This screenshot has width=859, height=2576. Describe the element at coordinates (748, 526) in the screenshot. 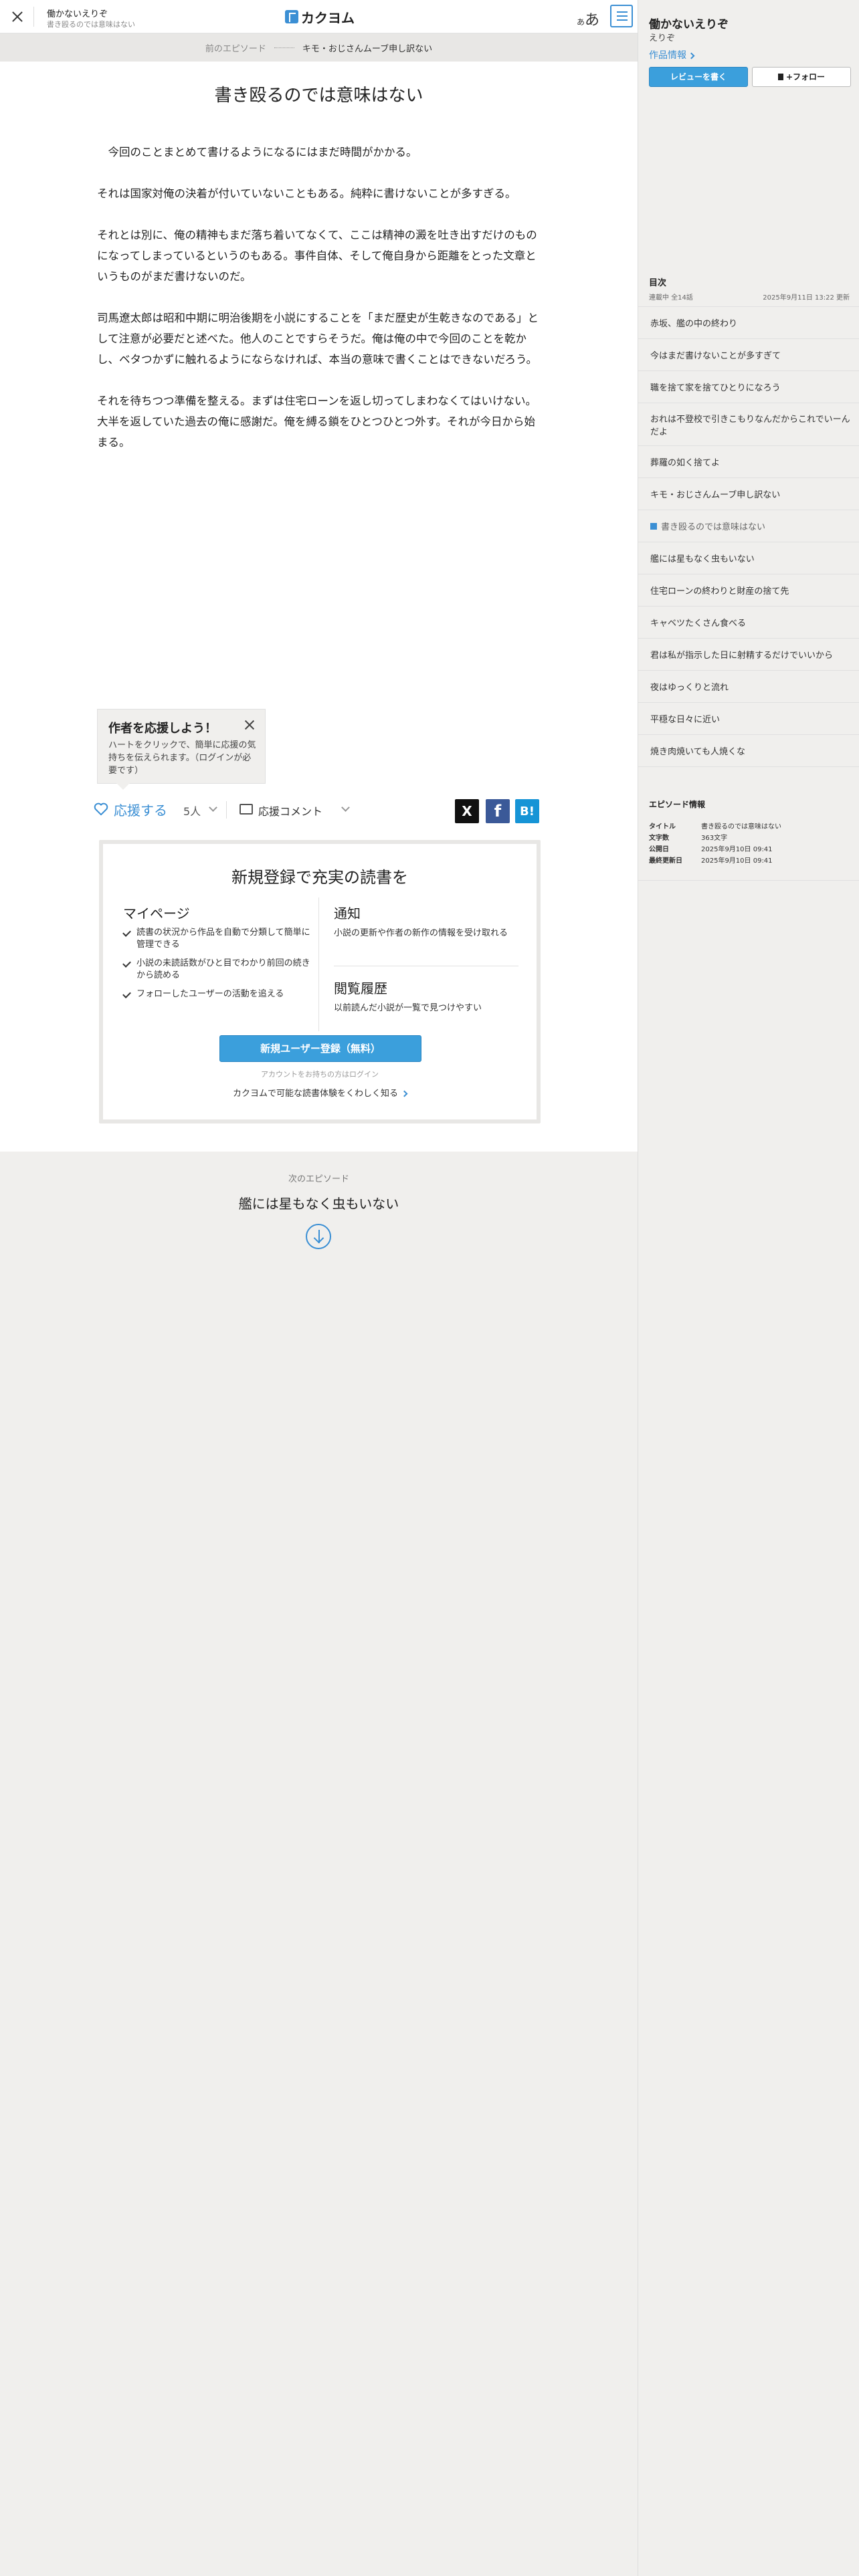

I see `toc-item-current: 書き殴るのでは意味はない` at that location.